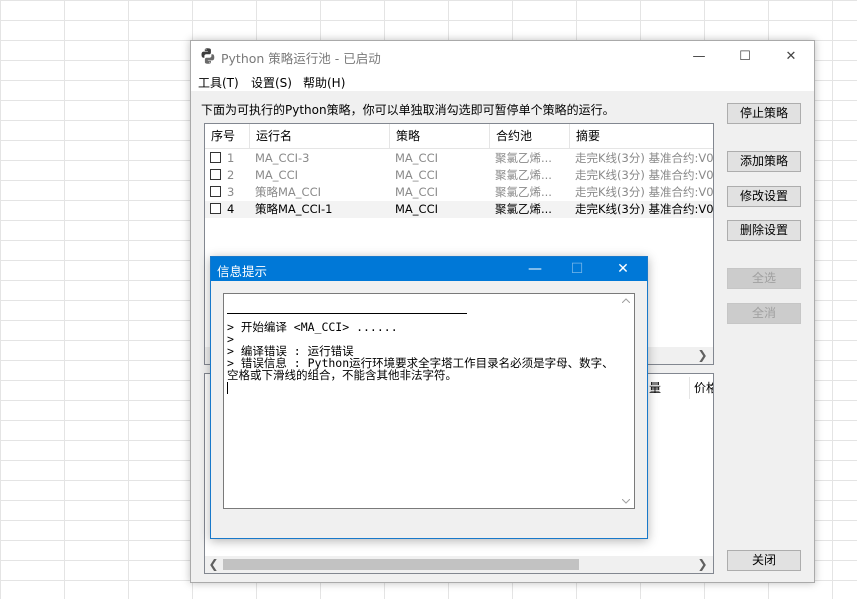 The image size is (857, 599). I want to click on select-all-button: 全选, so click(764, 278).